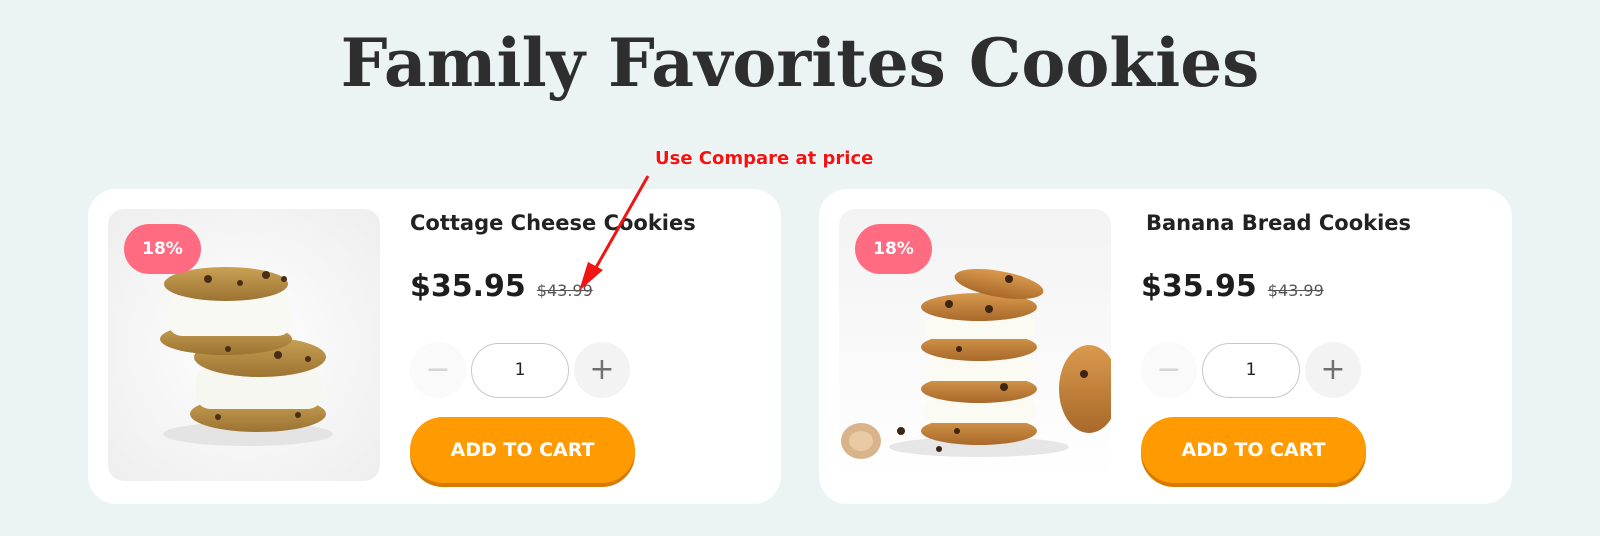 This screenshot has width=1600, height=536. I want to click on product-title: Banana Bread Cookies, so click(1278, 223).